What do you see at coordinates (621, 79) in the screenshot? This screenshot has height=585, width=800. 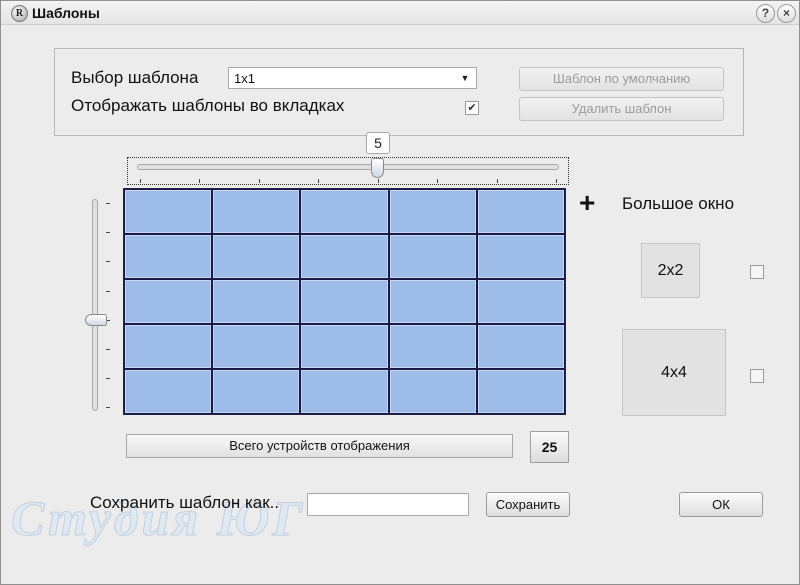 I see `default-template-button: Шаблон по умолчанию` at bounding box center [621, 79].